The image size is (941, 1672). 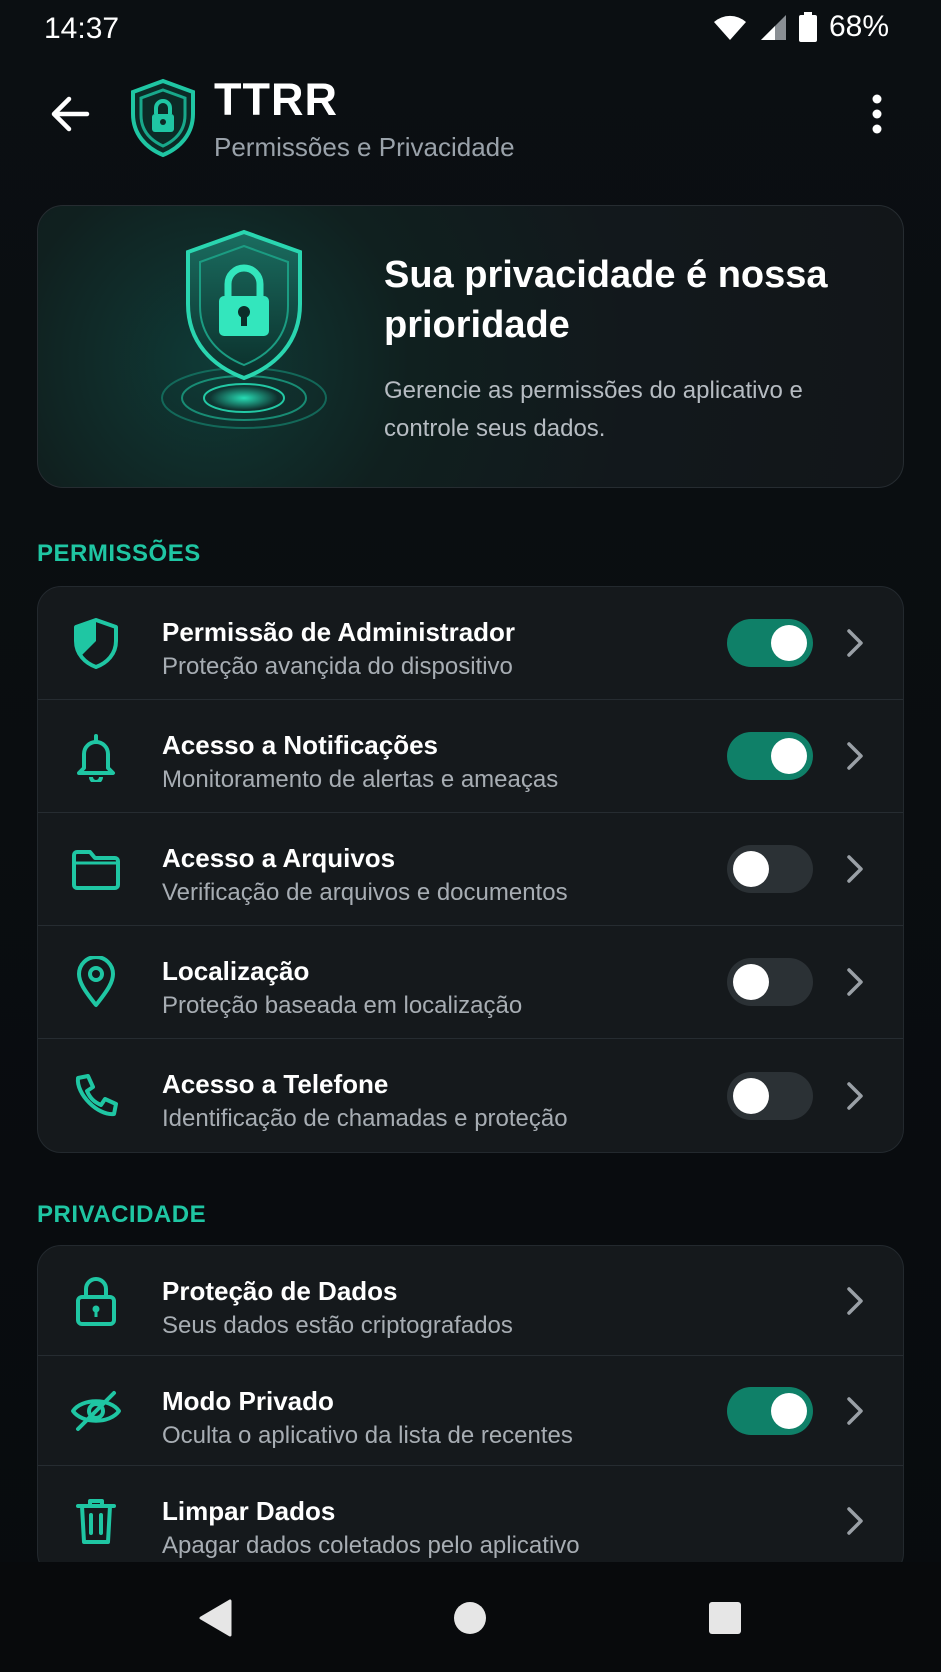 What do you see at coordinates (96, 869) in the screenshot?
I see `folder-icon` at bounding box center [96, 869].